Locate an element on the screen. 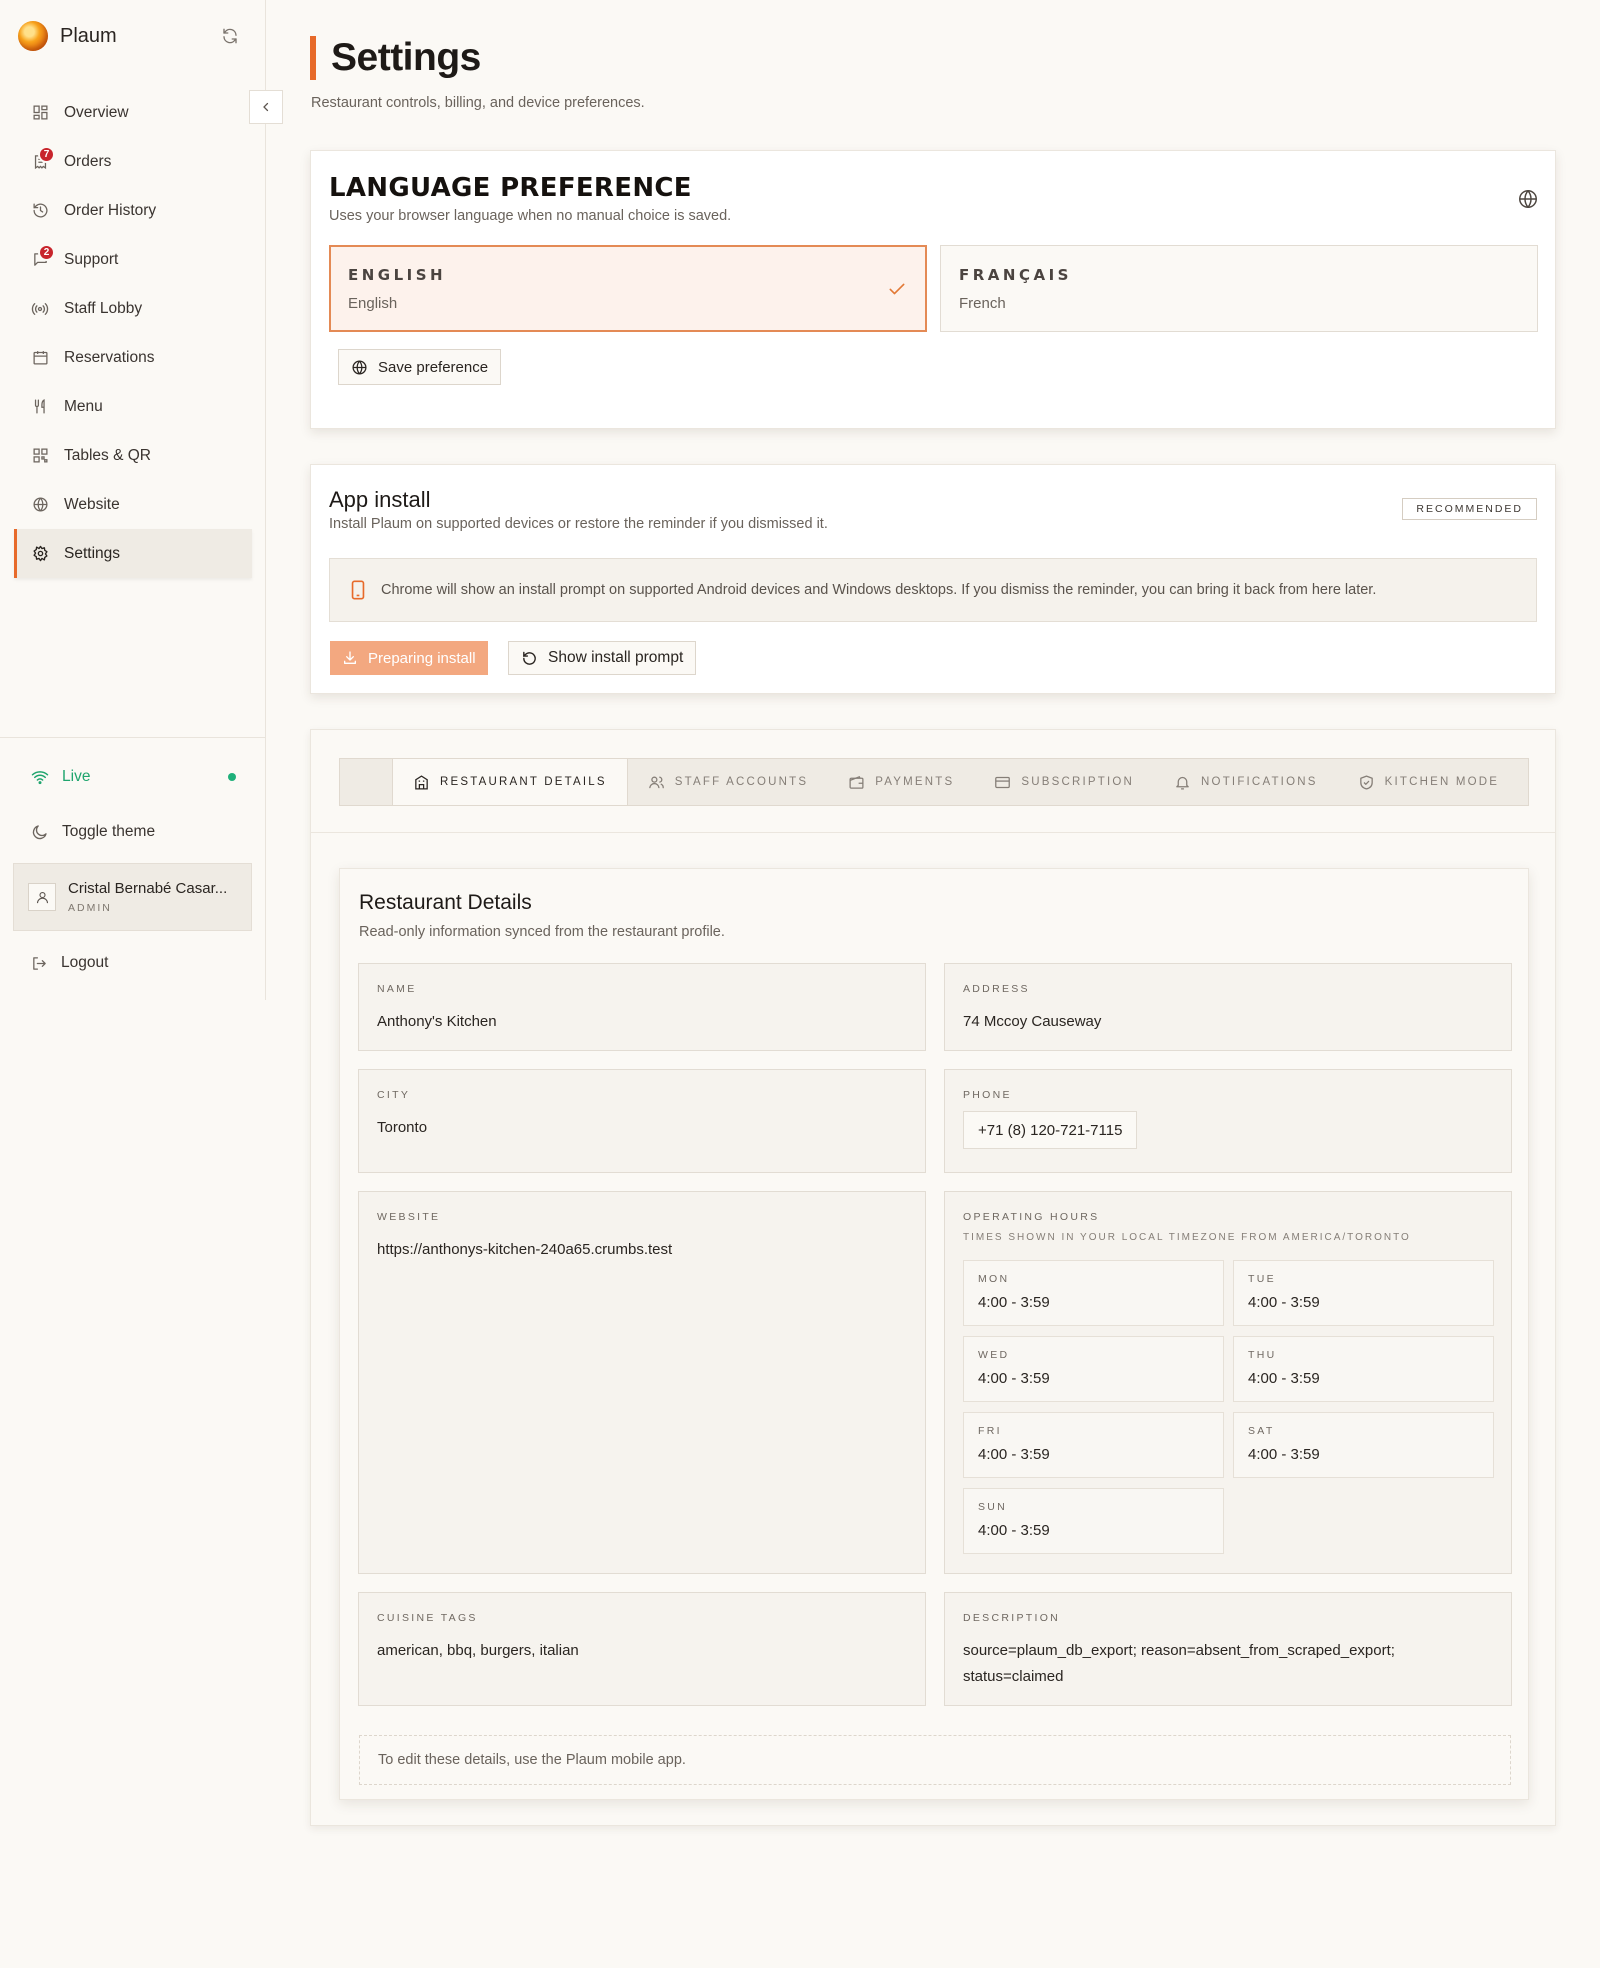  field-label: PHONE is located at coordinates (987, 1095).